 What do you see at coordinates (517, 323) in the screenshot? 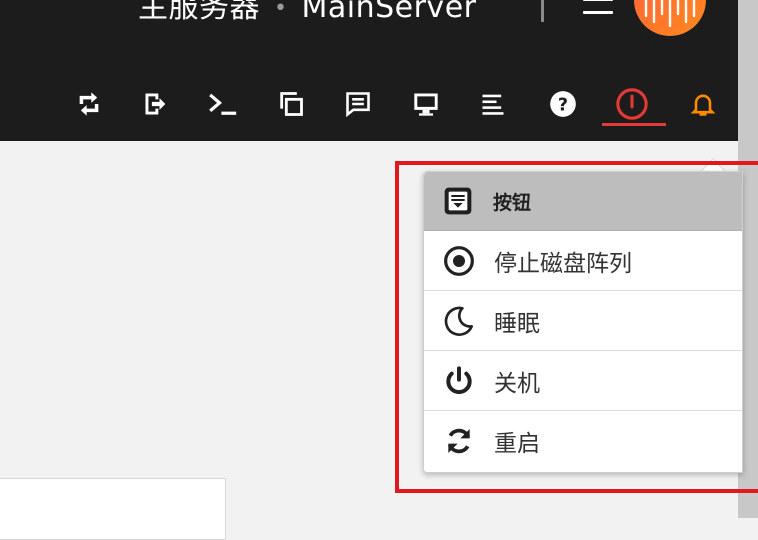
I see `menu-item-label: 睡眠` at bounding box center [517, 323].